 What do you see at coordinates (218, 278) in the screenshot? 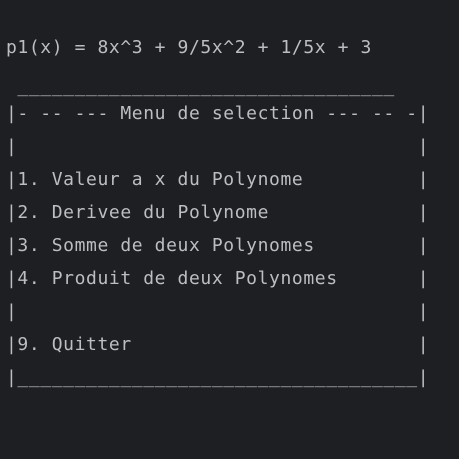
I see `menu-option-4: |4. Produit de deux Polynomes |` at bounding box center [218, 278].